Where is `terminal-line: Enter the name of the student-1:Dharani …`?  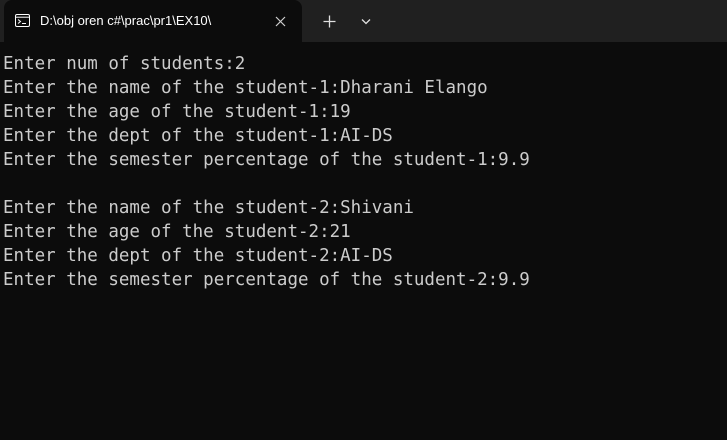
terminal-line: Enter the name of the student-1:Dharani … is located at coordinates (245, 88).